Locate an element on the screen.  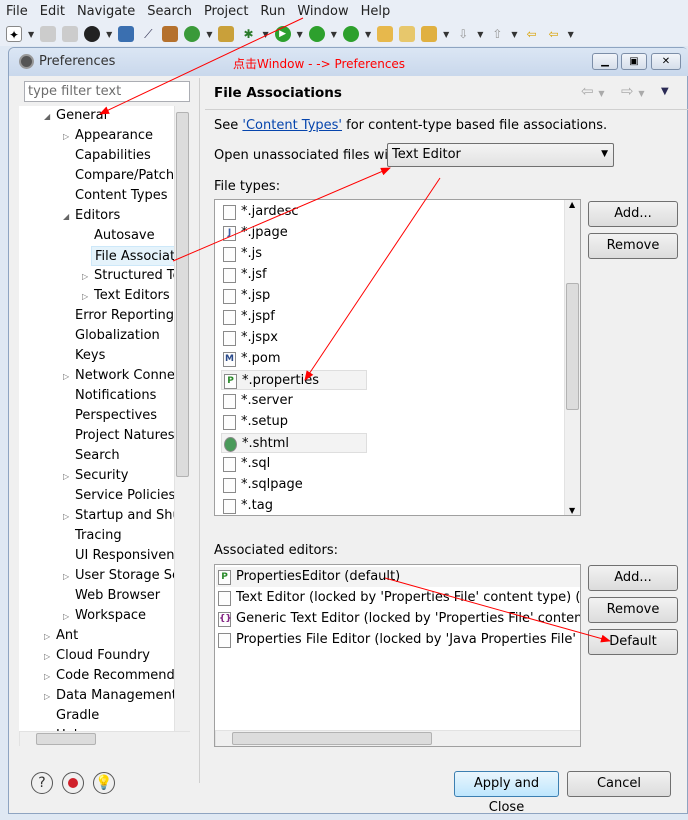
arrow-to-general is located at coordinates (201, 66).